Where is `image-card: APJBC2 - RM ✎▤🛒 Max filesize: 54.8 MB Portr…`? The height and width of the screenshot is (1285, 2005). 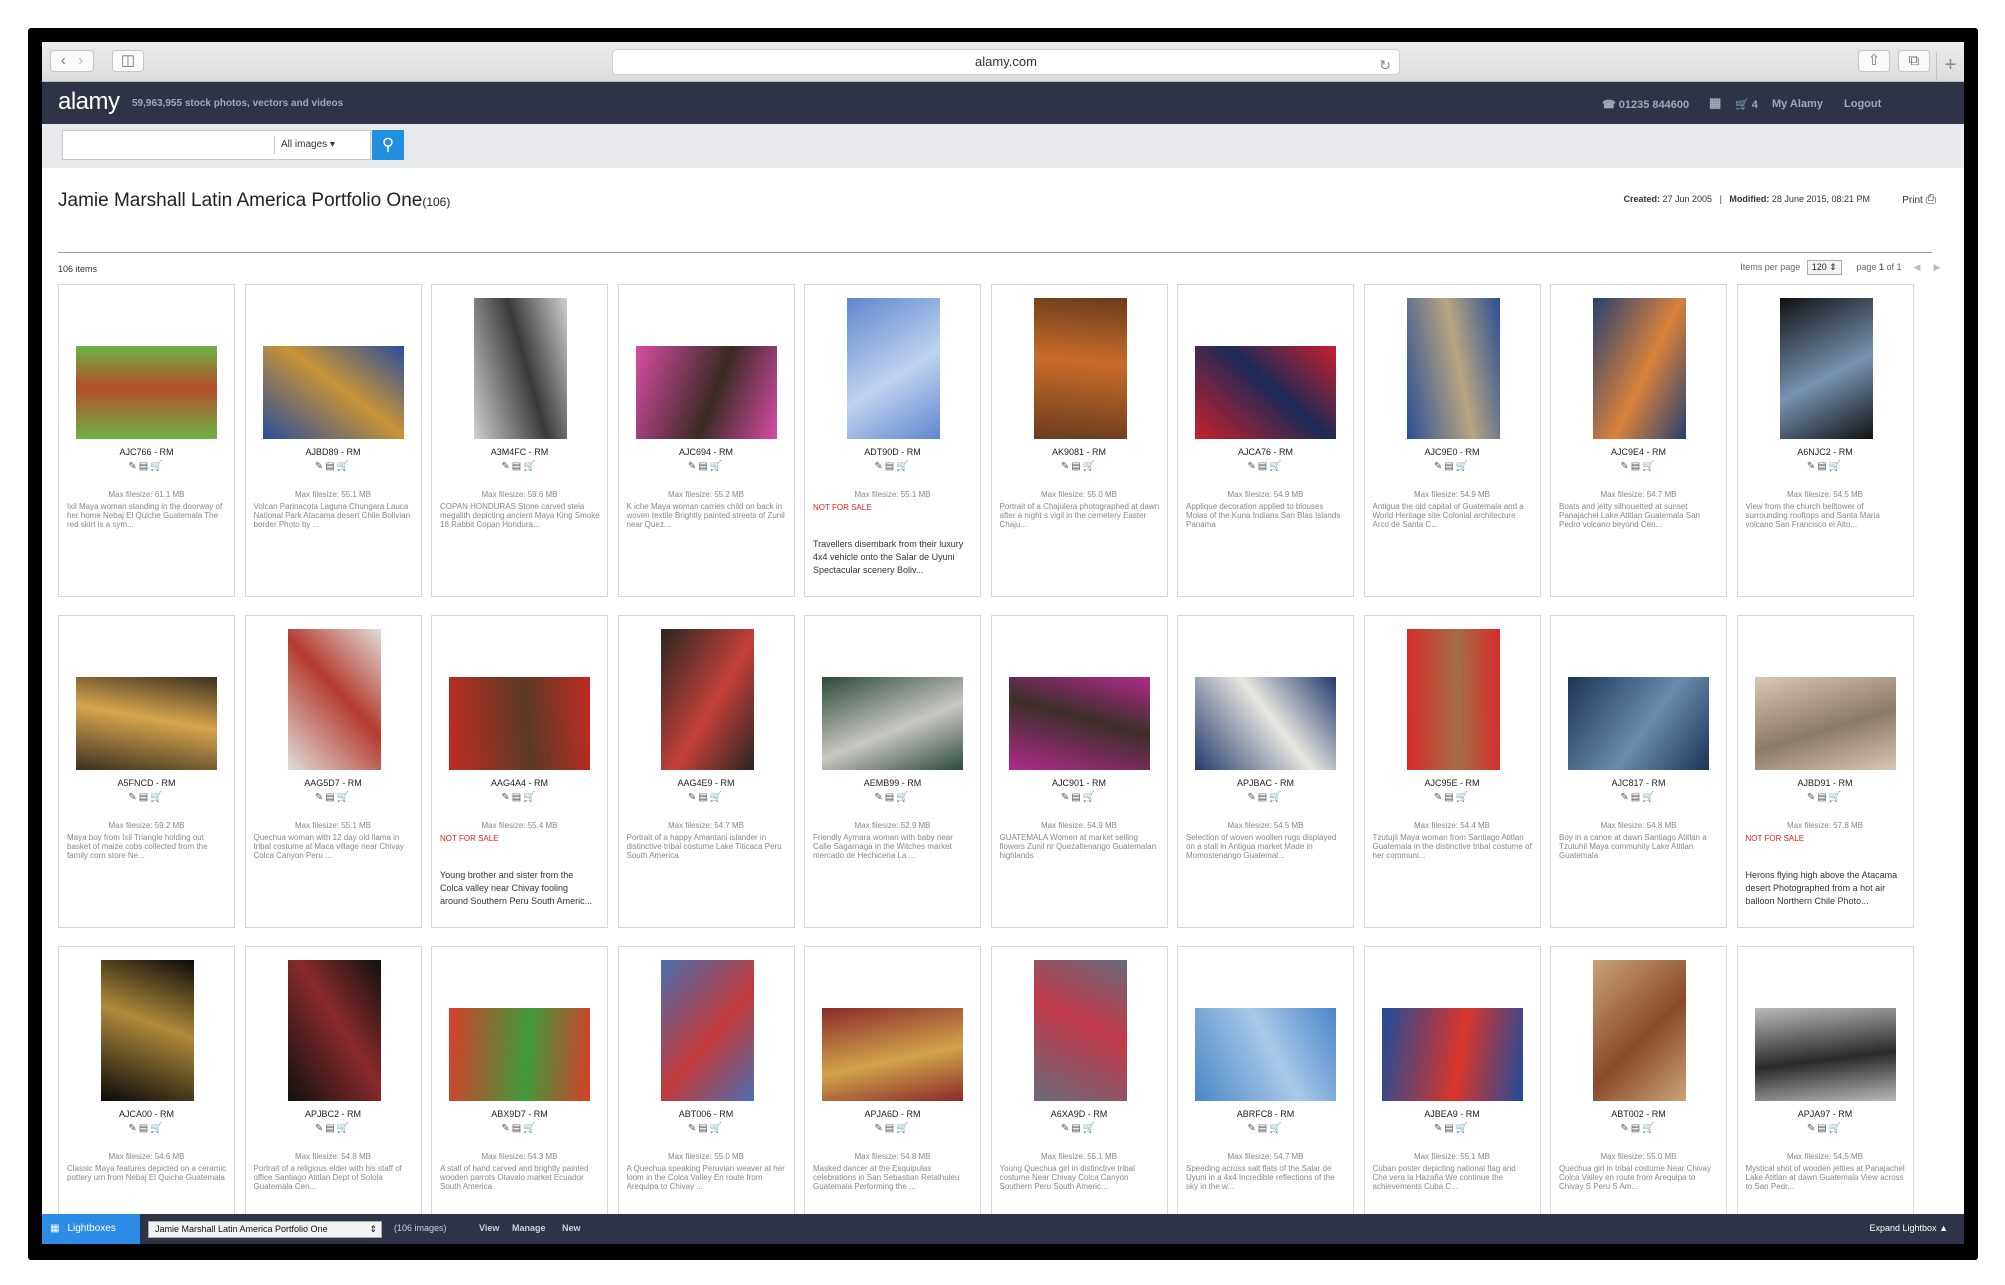 image-card: APJBC2 - RM ✎▤🛒 Max filesize: 54.8 MB Portr… is located at coordinates (333, 1095).